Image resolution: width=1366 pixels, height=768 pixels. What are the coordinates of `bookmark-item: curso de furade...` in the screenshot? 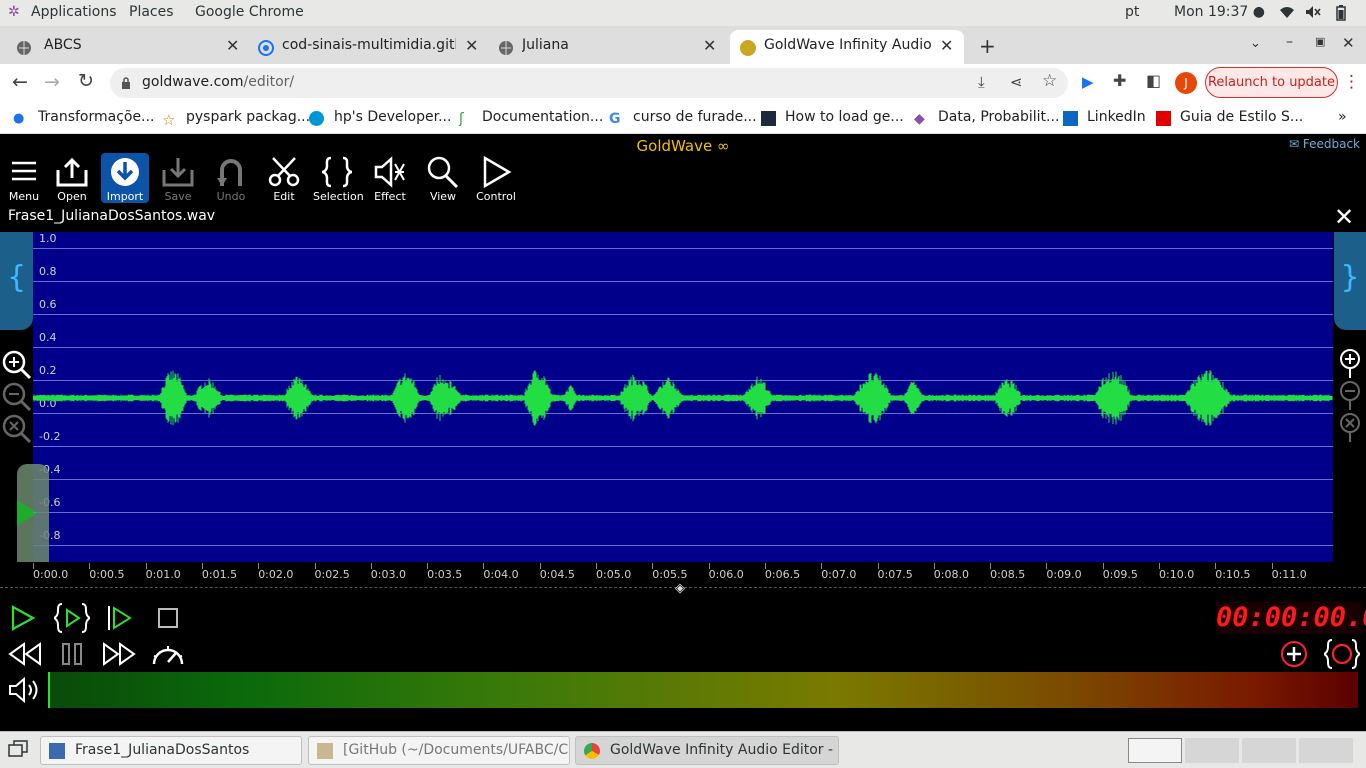 It's located at (695, 117).